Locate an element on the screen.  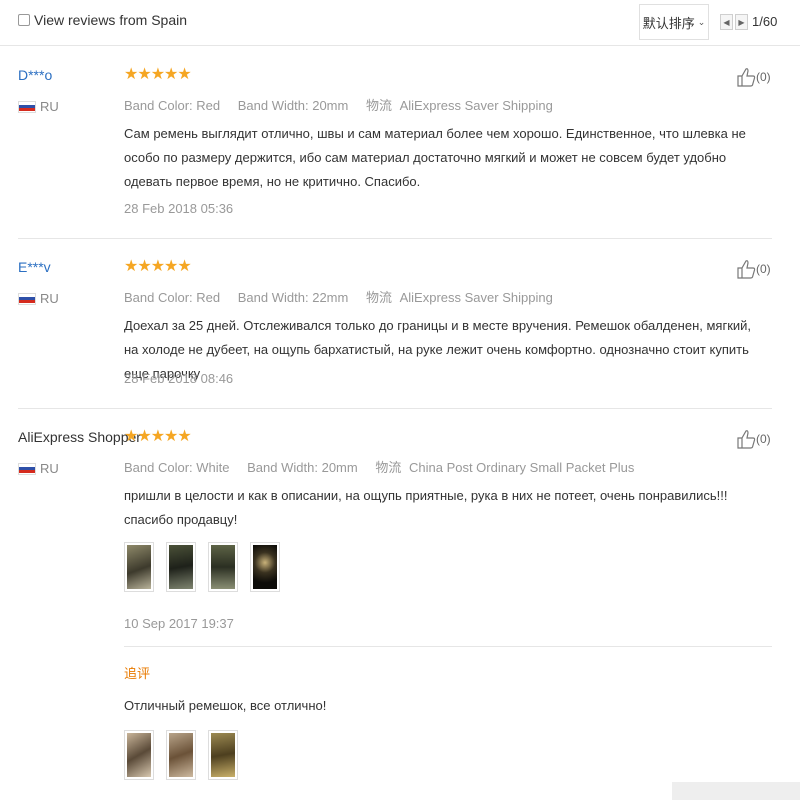
review-date: 28 Feb 2018 05:36 is located at coordinates (179, 208).